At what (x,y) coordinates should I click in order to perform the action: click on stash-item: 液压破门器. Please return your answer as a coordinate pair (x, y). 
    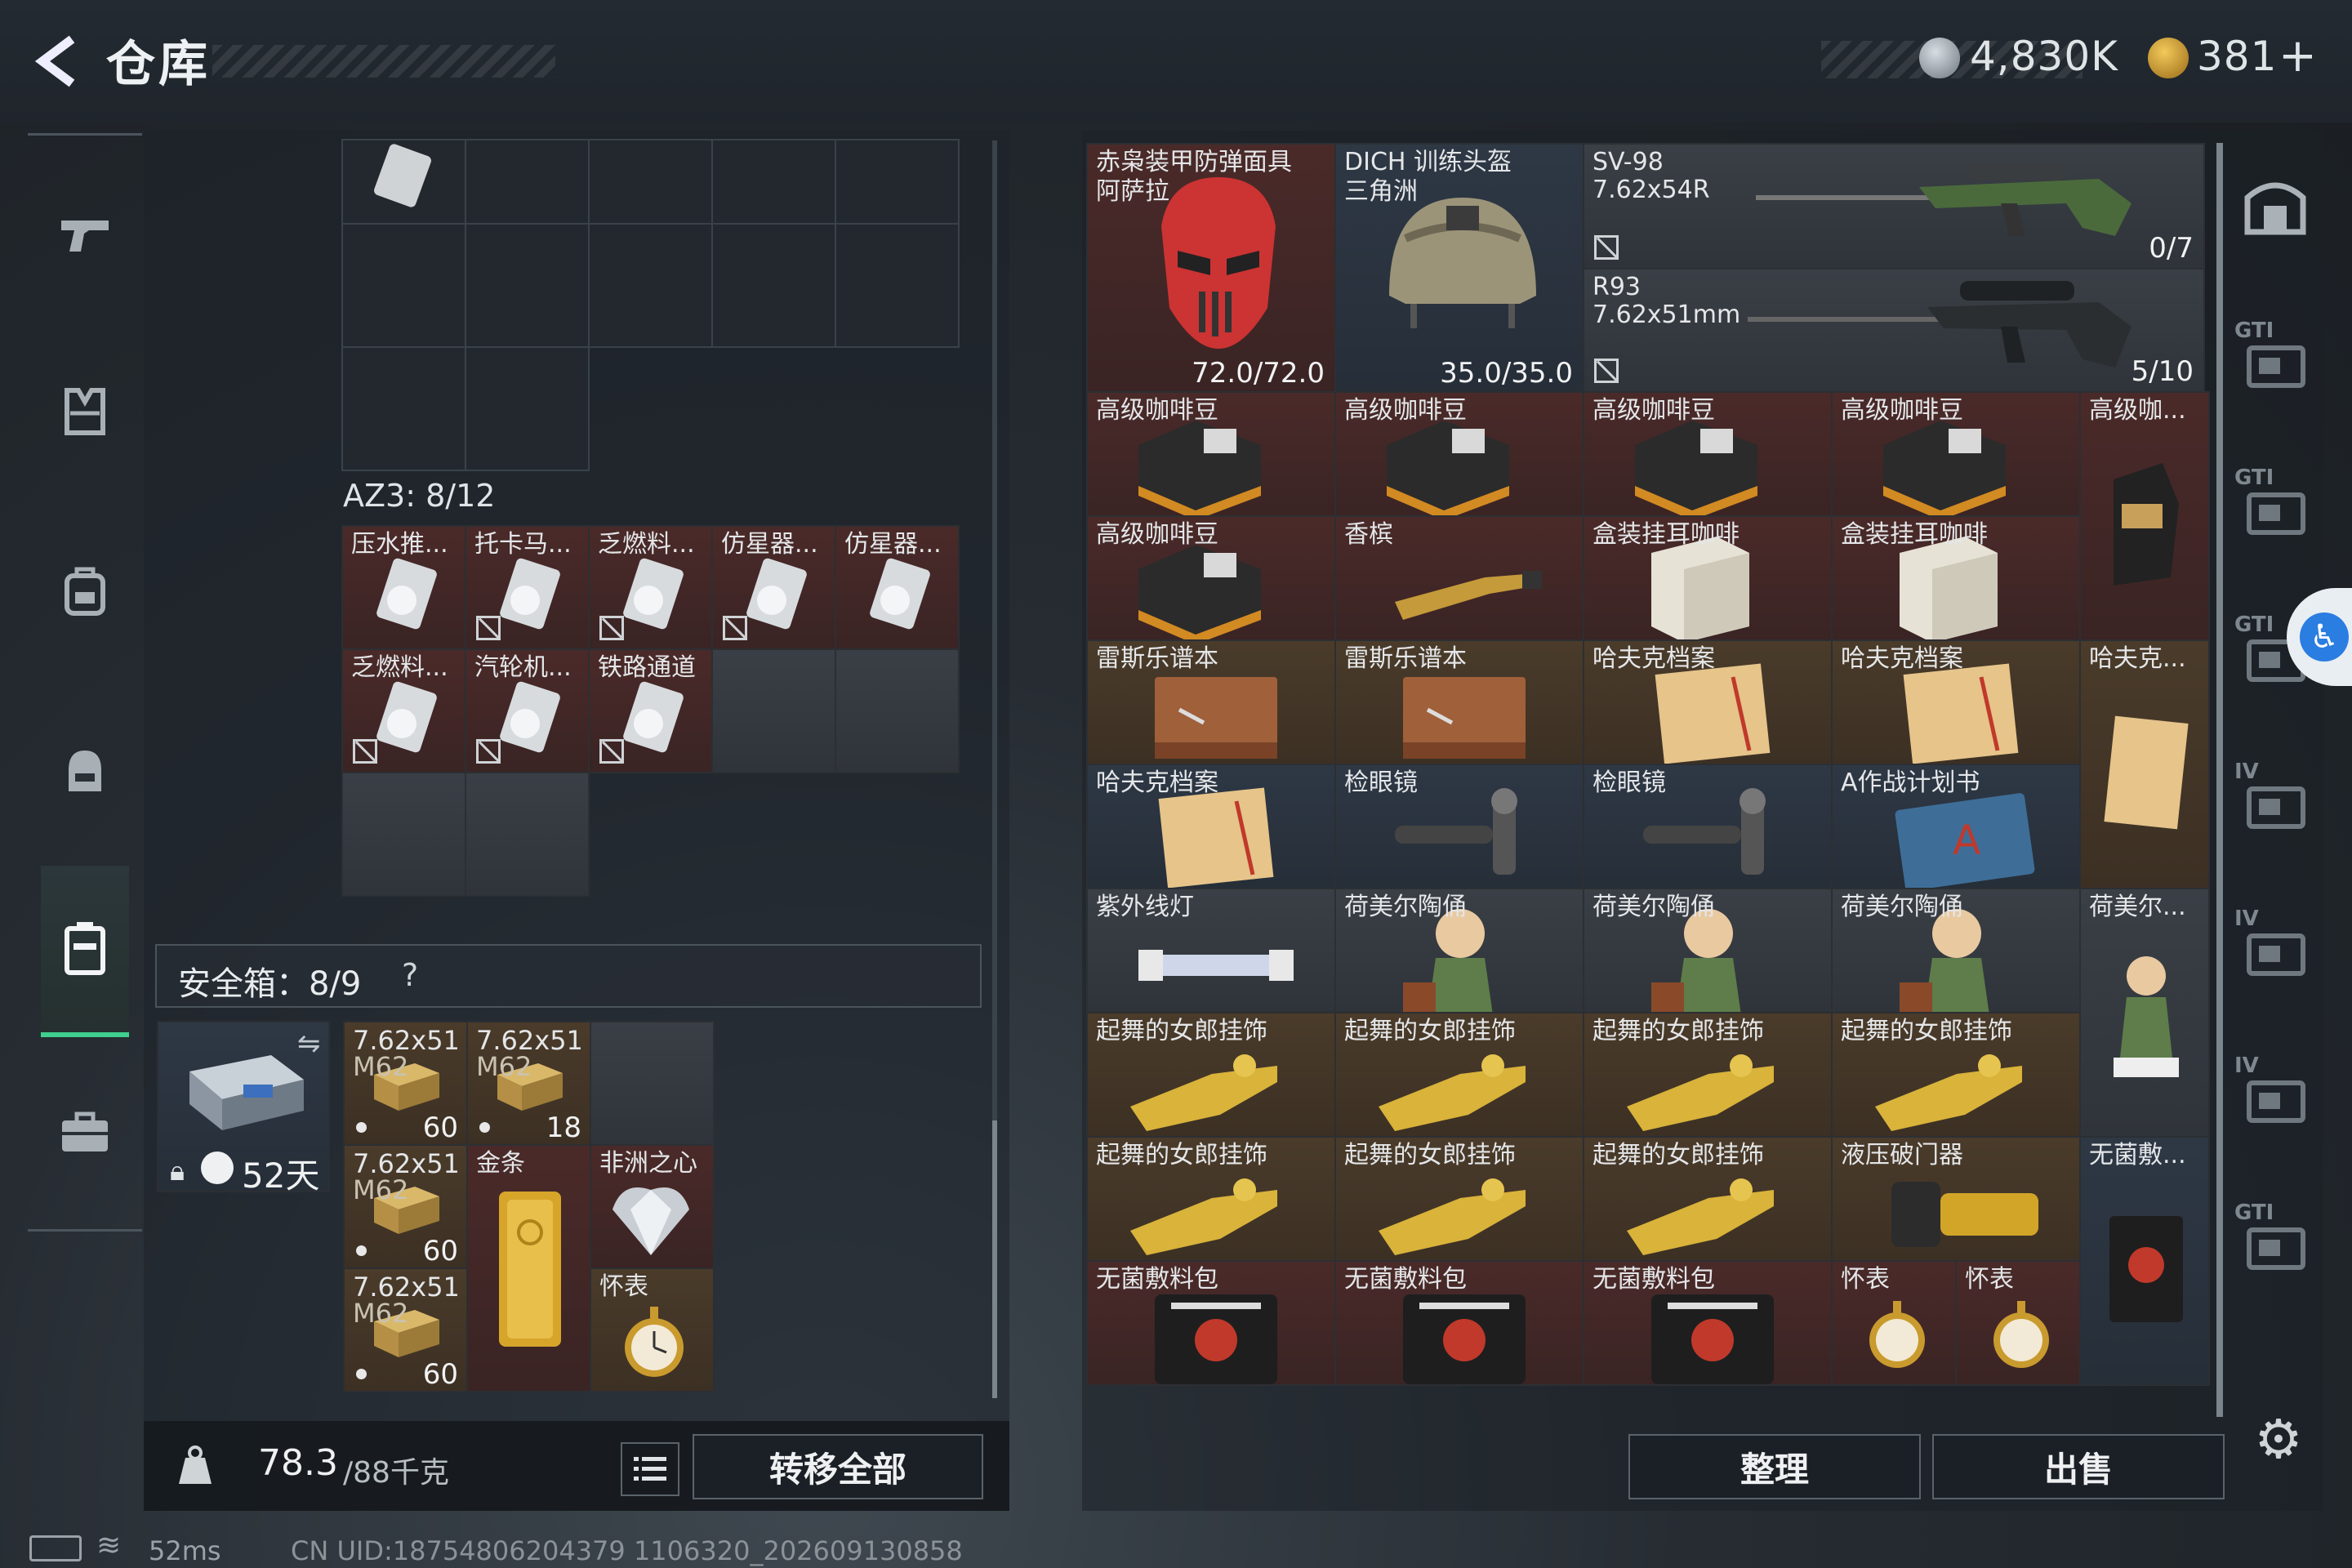
    Looking at the image, I should click on (1956, 1199).